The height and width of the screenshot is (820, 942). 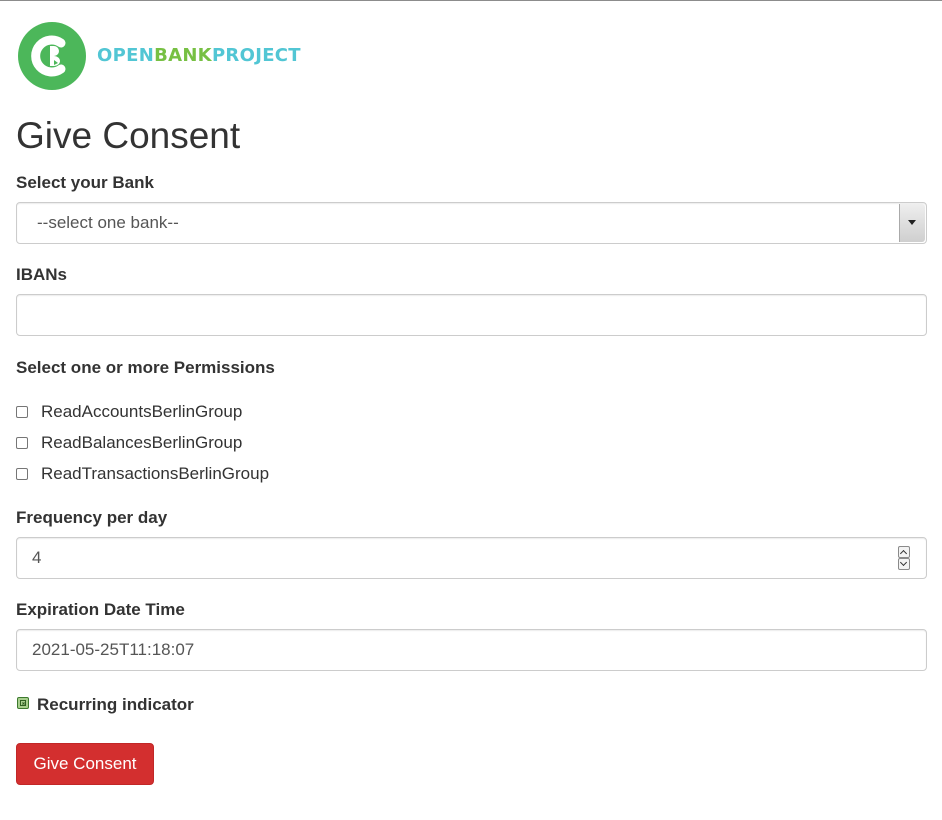 I want to click on chevron-up-icon, so click(x=903, y=553).